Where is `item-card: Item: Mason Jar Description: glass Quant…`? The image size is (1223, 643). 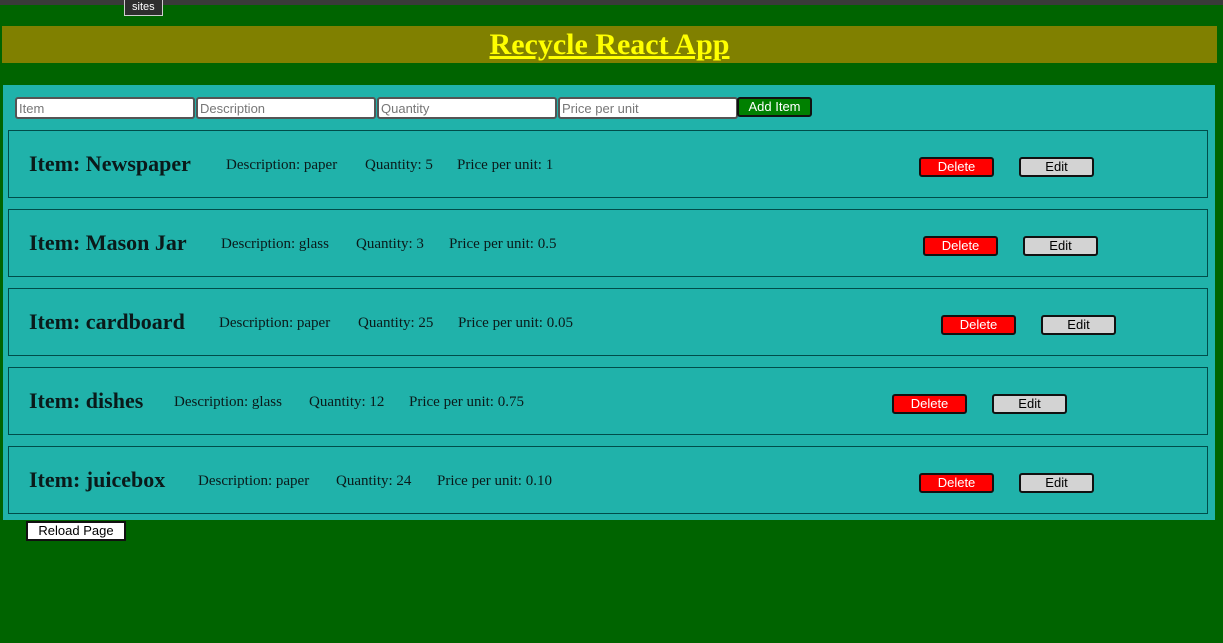
item-card: Item: Mason Jar Description: glass Quant… is located at coordinates (608, 243).